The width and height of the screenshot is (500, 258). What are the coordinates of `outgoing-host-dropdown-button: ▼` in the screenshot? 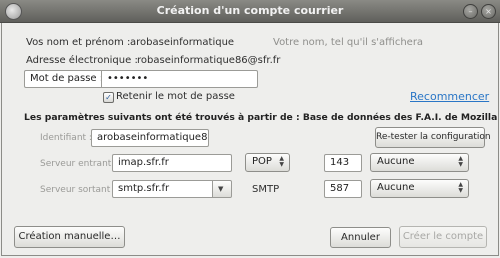 It's located at (221, 189).